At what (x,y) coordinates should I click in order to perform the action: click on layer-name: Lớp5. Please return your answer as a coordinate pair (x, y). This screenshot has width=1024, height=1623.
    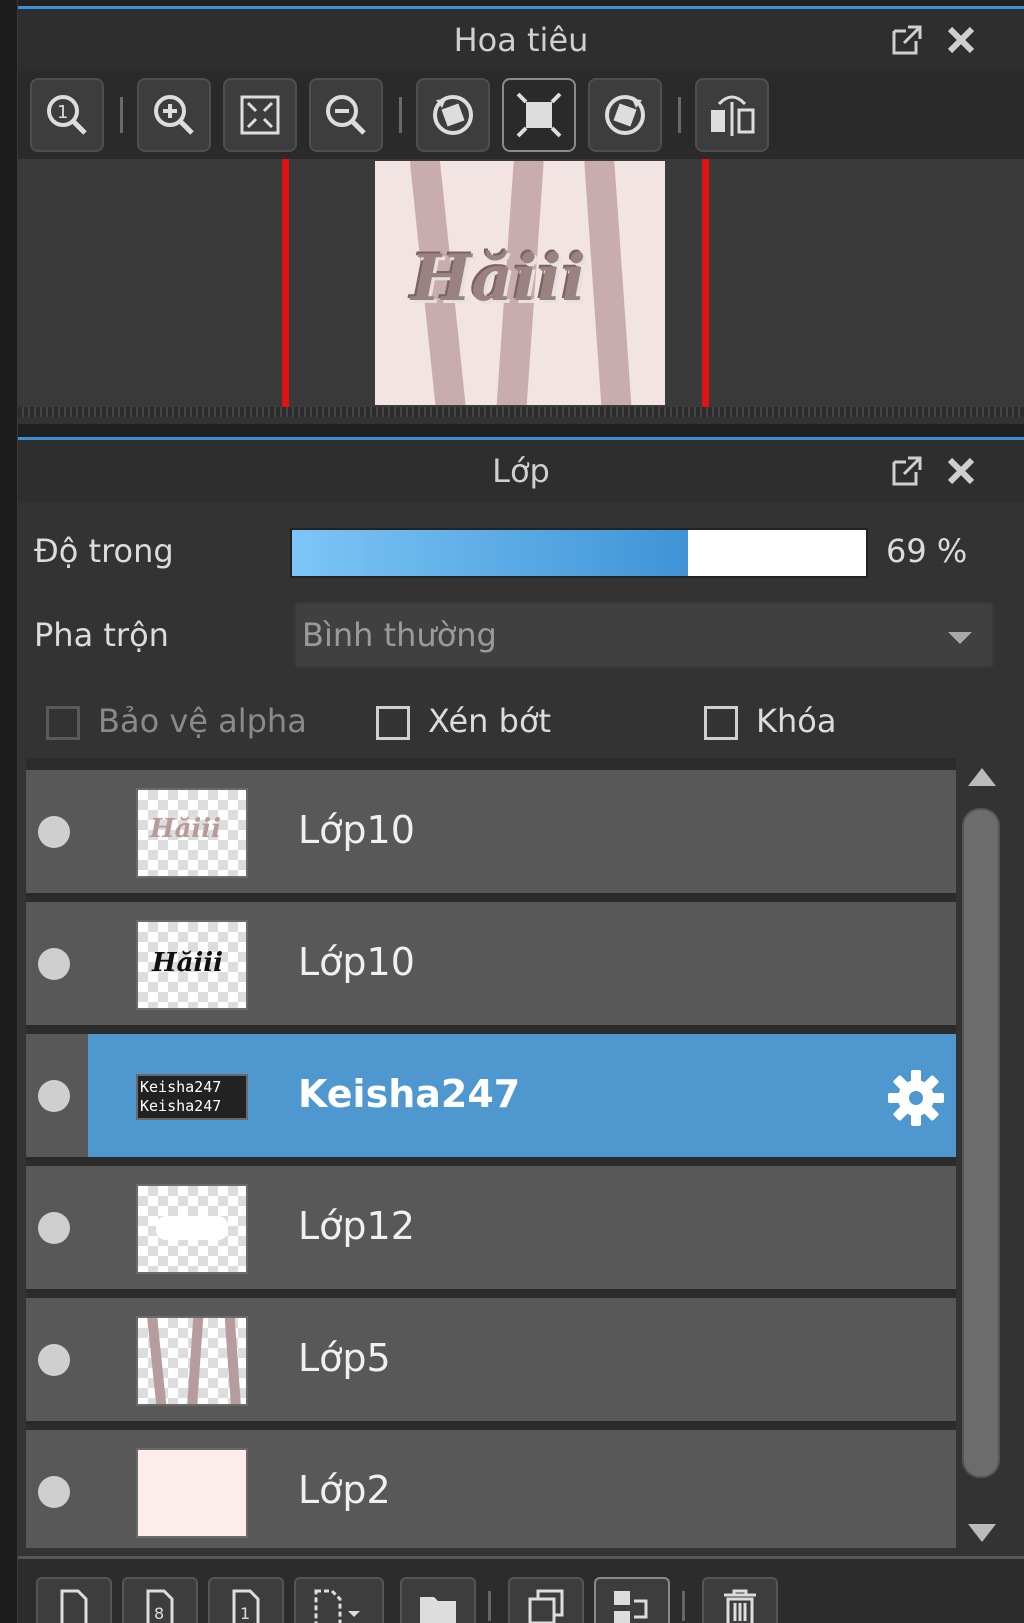
    Looking at the image, I should click on (344, 1358).